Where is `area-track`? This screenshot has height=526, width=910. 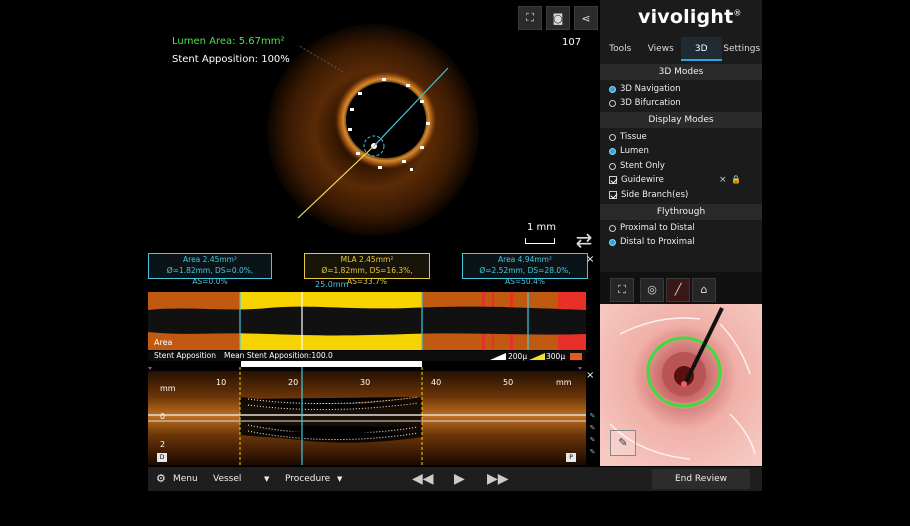
area-track is located at coordinates (367, 321).